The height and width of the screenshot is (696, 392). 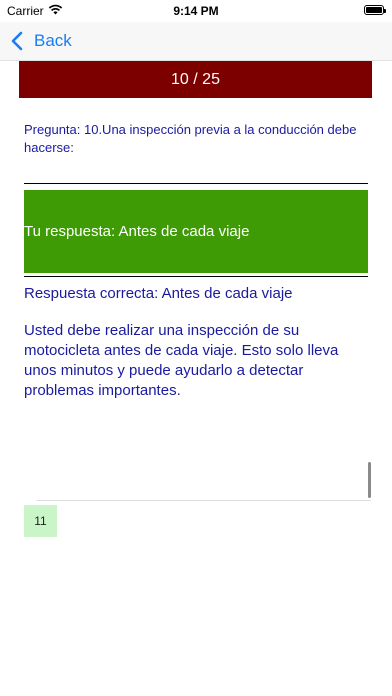 I want to click on clock: 9:14 PM, so click(x=196, y=11).